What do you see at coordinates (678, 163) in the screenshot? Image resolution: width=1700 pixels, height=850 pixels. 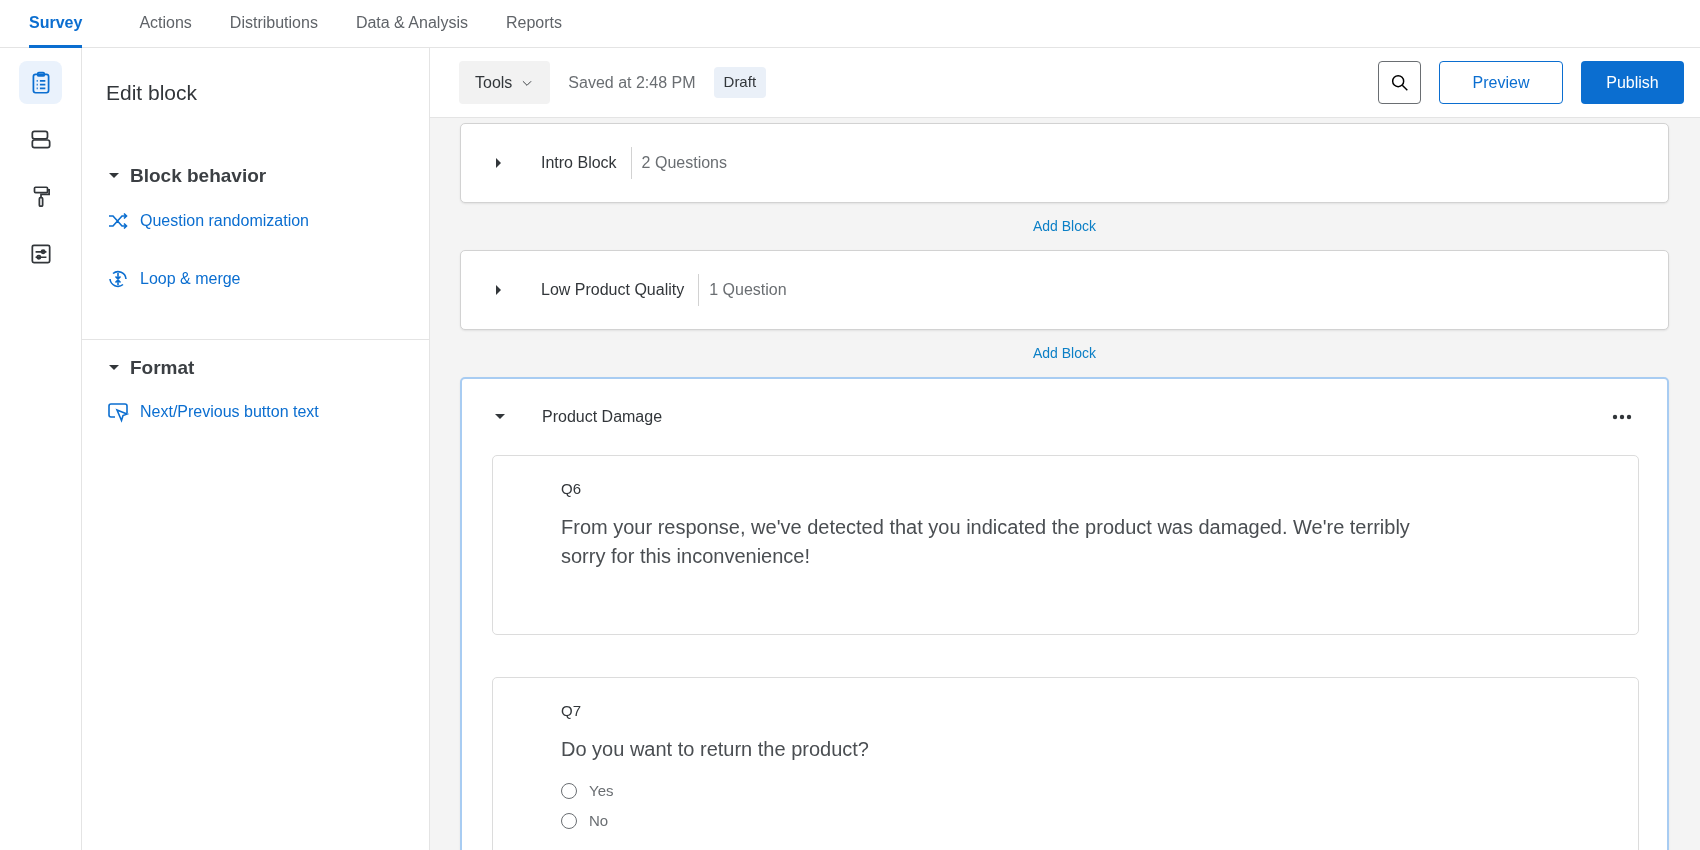 I see `question-count: 2 Questions` at bounding box center [678, 163].